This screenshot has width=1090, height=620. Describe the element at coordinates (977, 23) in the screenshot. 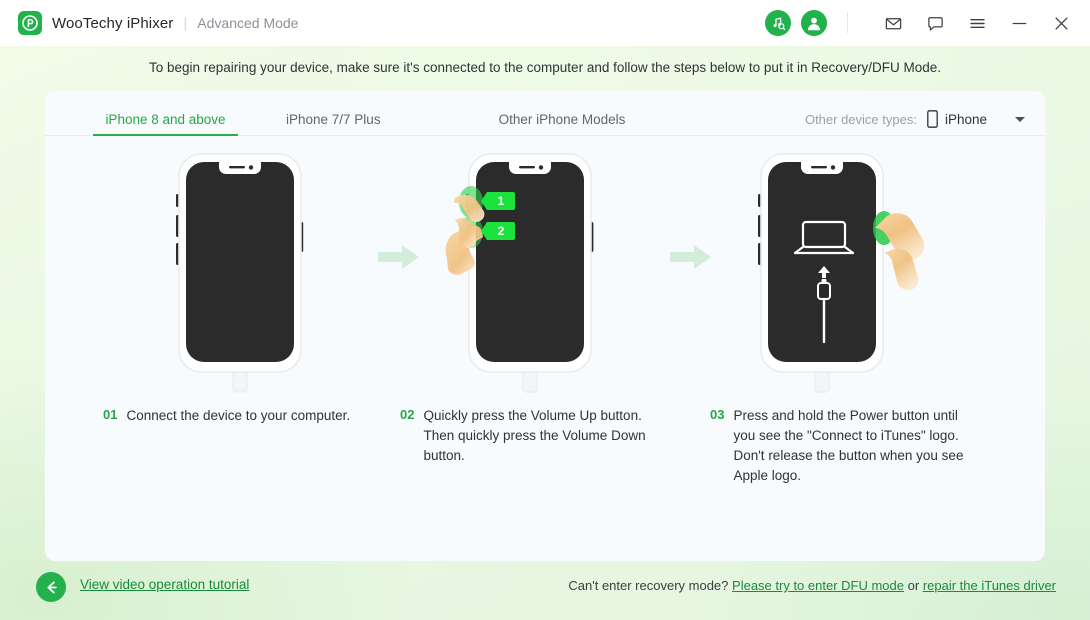

I see `menu-hamburger-icon` at that location.